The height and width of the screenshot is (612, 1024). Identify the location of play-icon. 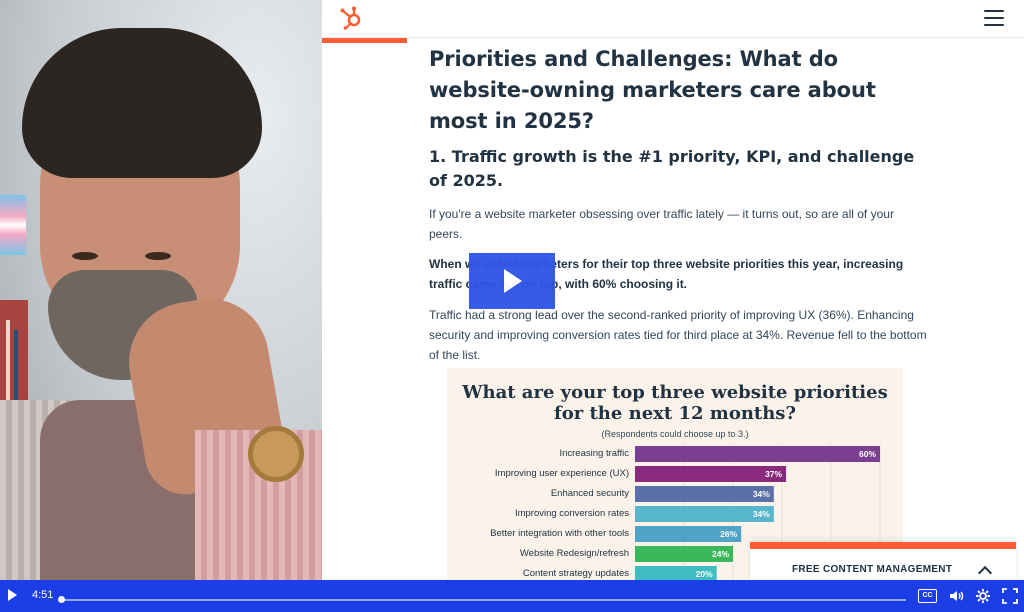
(513, 281).